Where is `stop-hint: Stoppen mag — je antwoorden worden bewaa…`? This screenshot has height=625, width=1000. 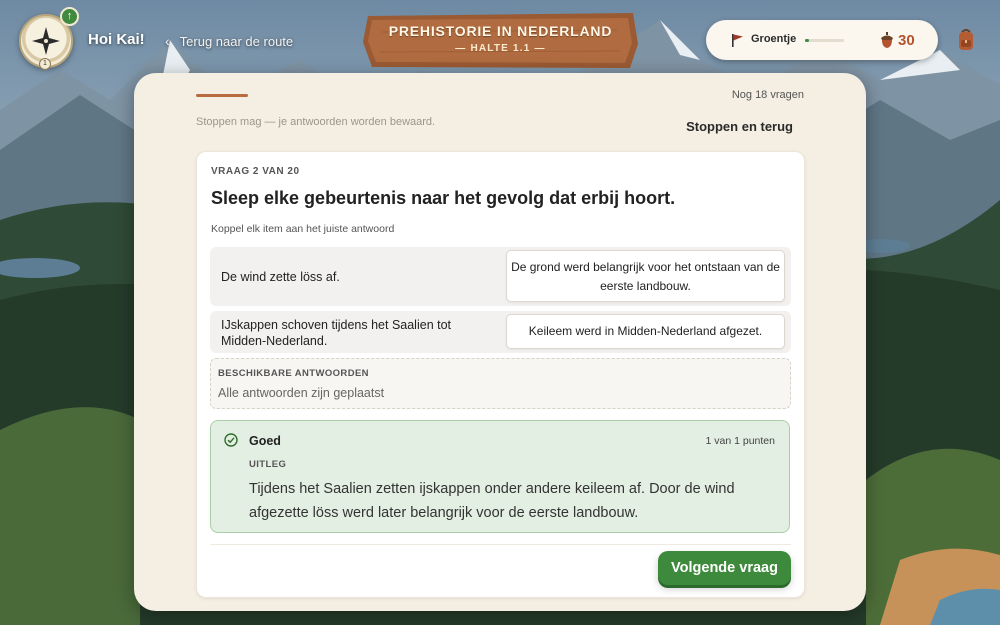
stop-hint: Stoppen mag — je antwoorden worden bewaa… is located at coordinates (316, 122).